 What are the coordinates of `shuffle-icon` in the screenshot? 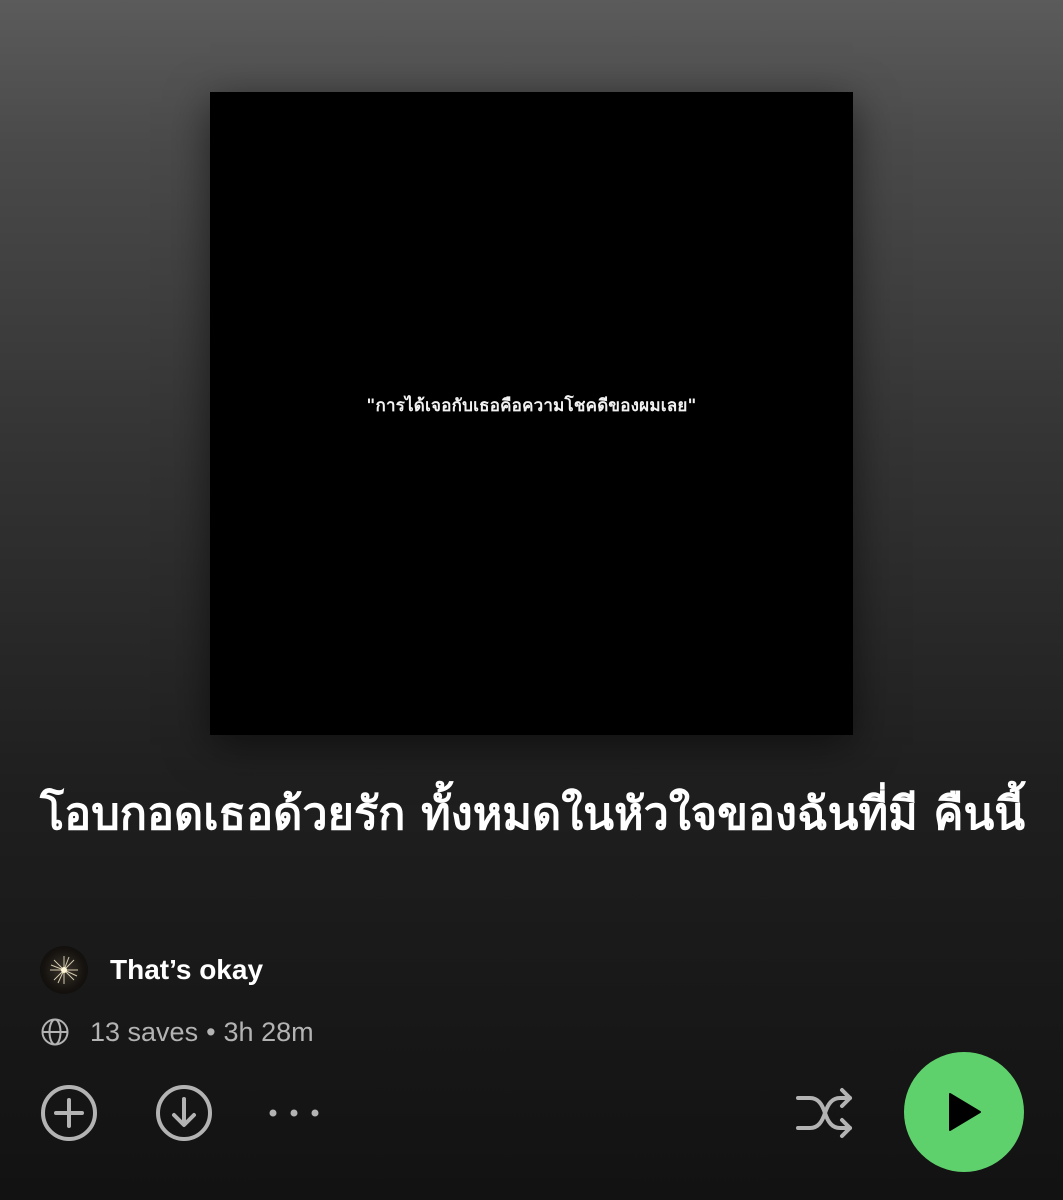 It's located at (824, 1113).